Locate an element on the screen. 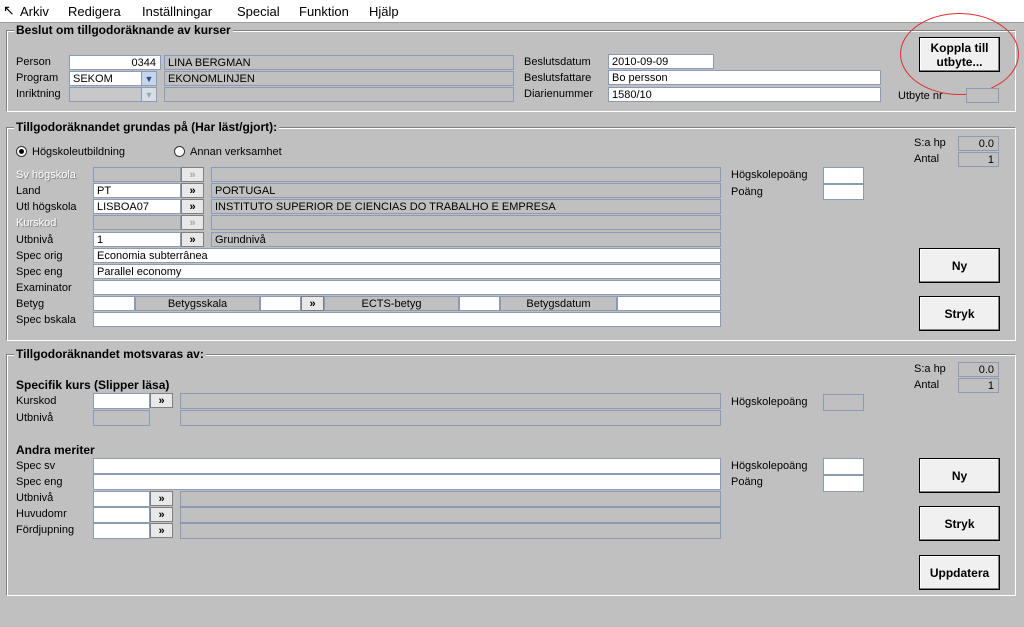 The width and height of the screenshot is (1024, 627). andra-utbniva-name-field is located at coordinates (450, 499).